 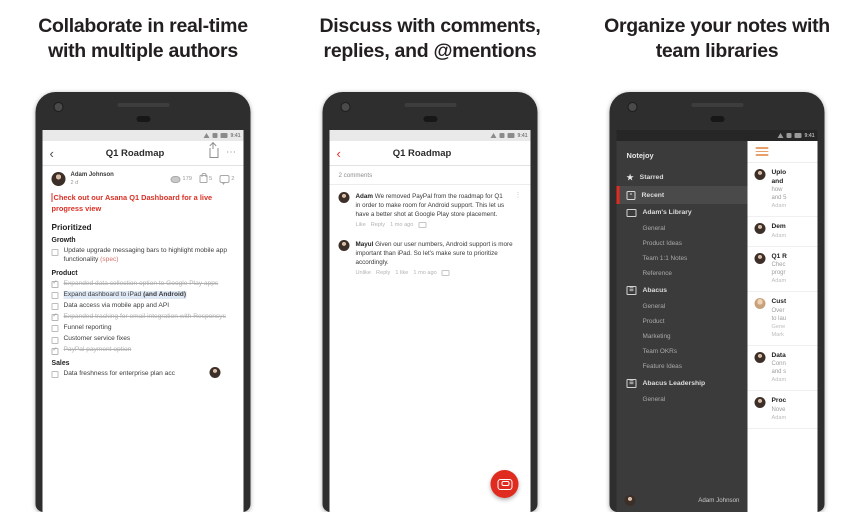 I want to click on note-item-body: Dem Adam, so click(x=795, y=231).